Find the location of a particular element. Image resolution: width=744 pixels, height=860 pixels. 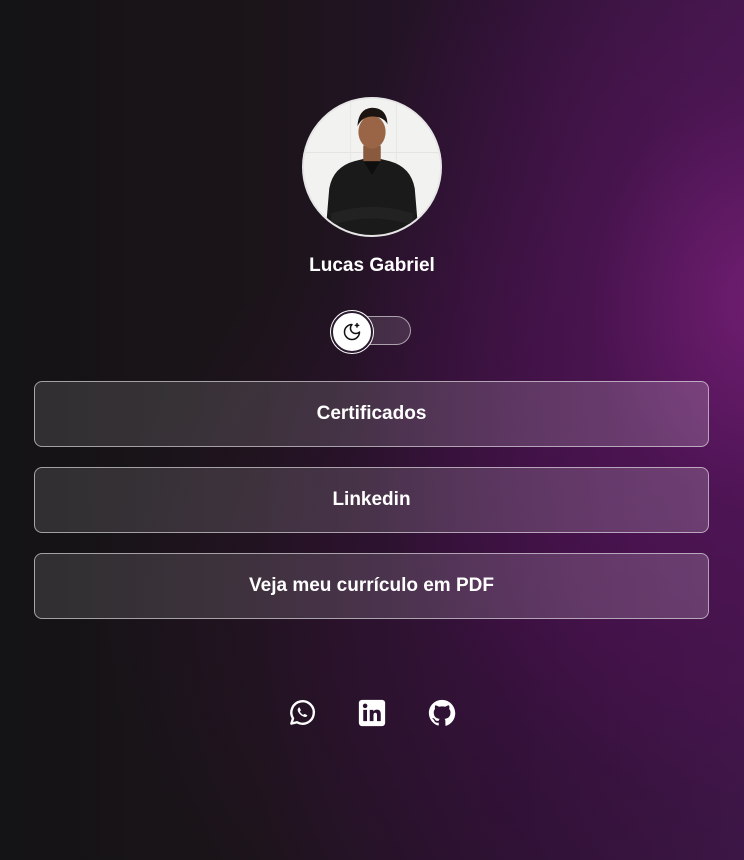

profile-name: Lucas Gabriel is located at coordinates (372, 265).